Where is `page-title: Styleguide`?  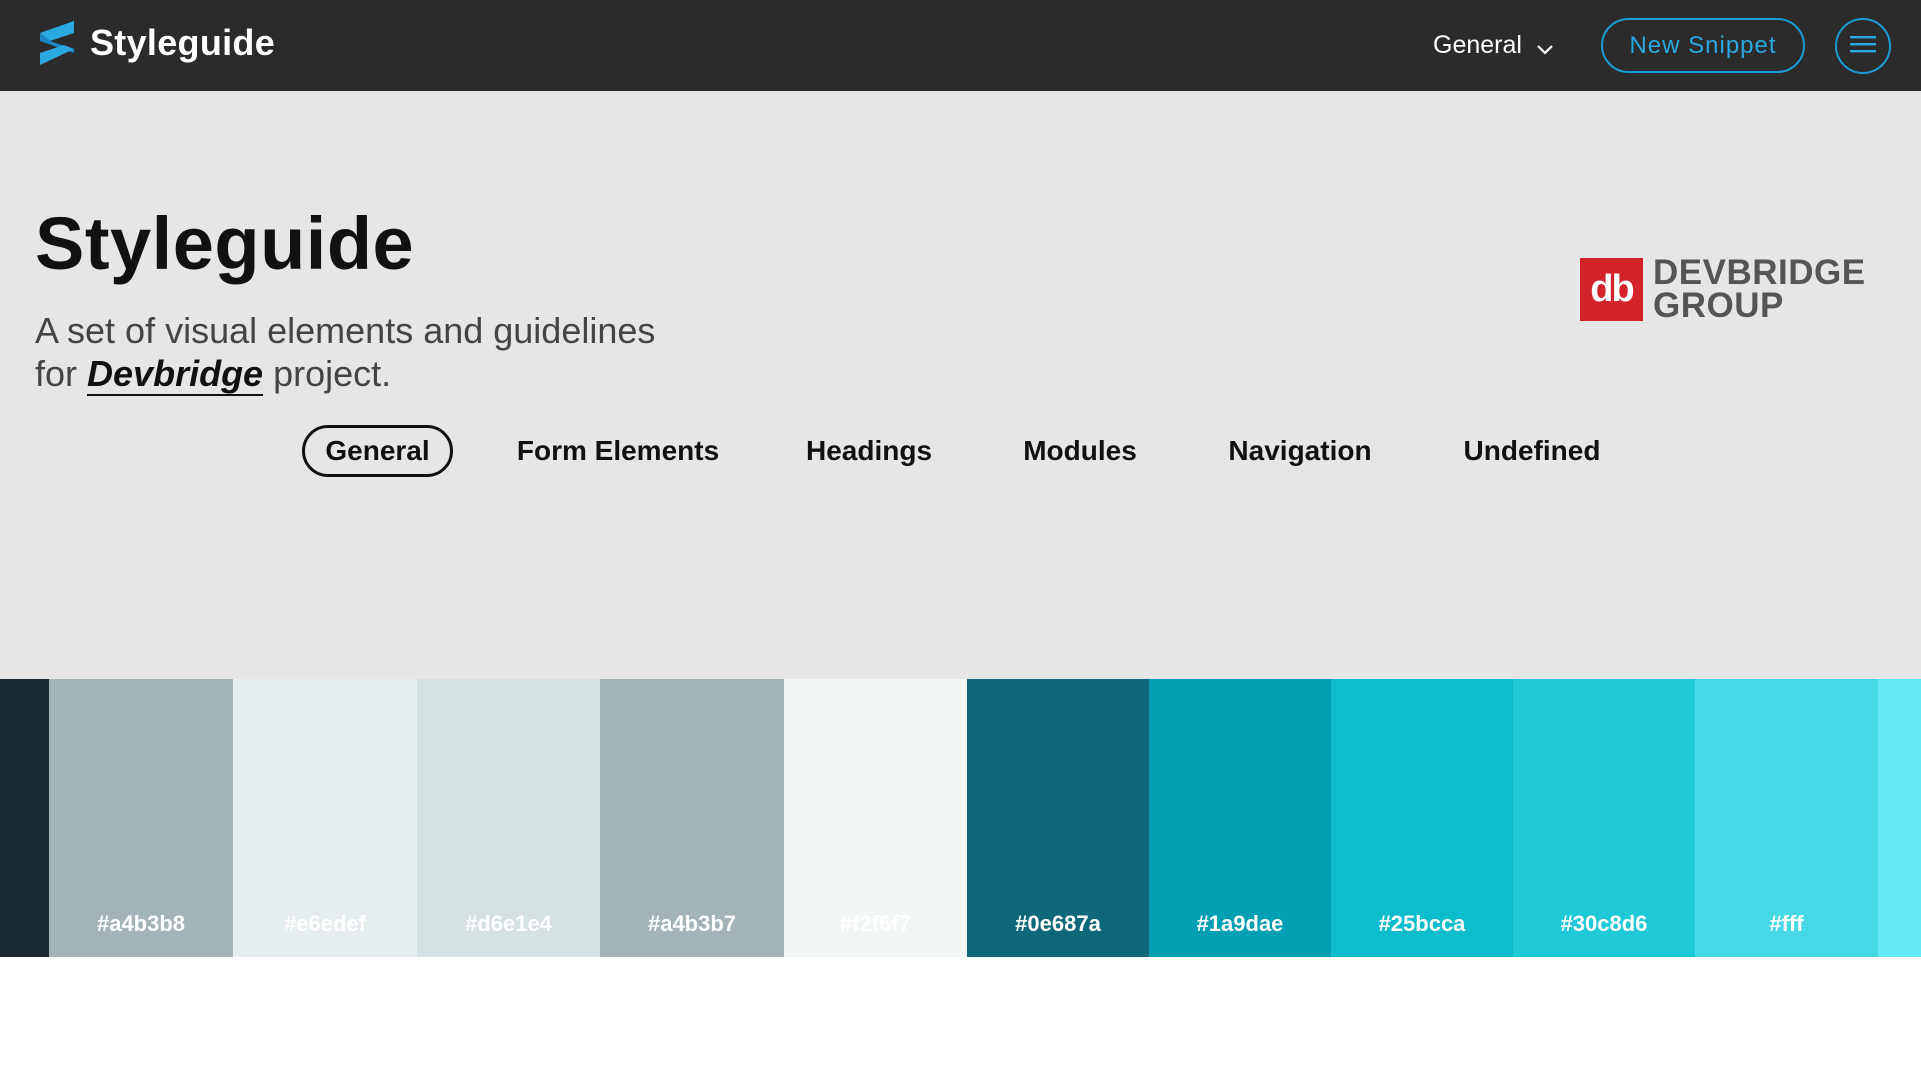
page-title: Styleguide is located at coordinates (225, 243).